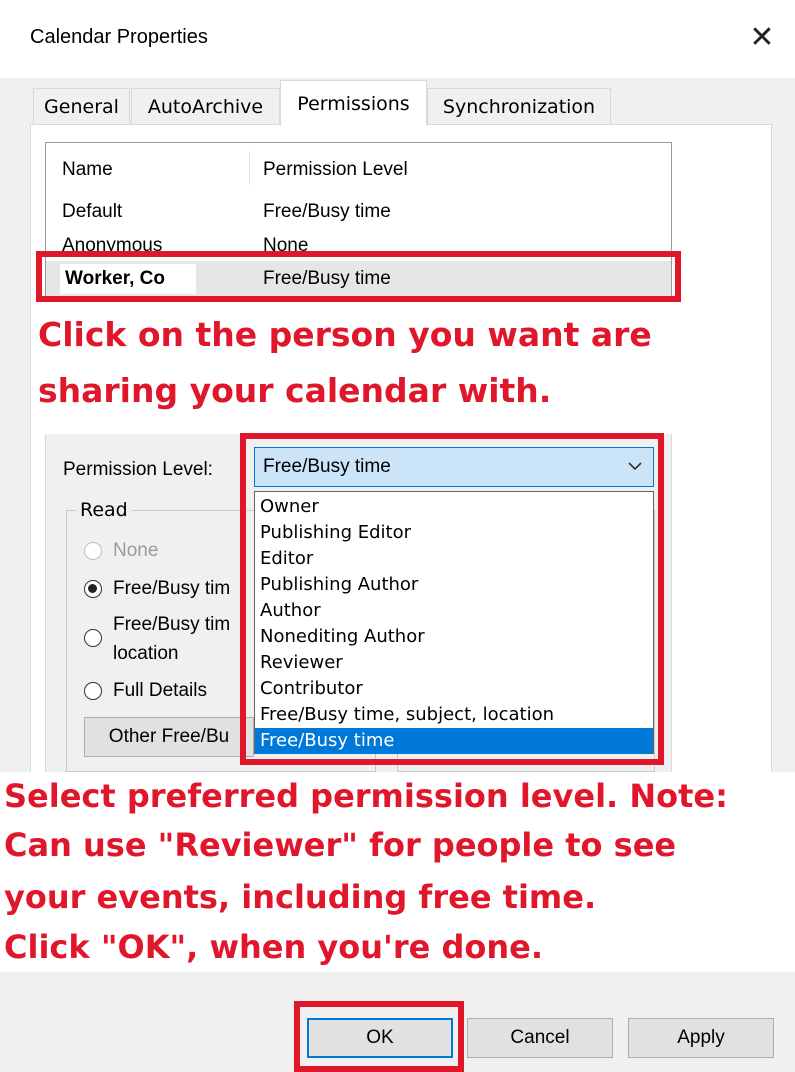  What do you see at coordinates (93, 589) in the screenshot?
I see `radio-free-busy` at bounding box center [93, 589].